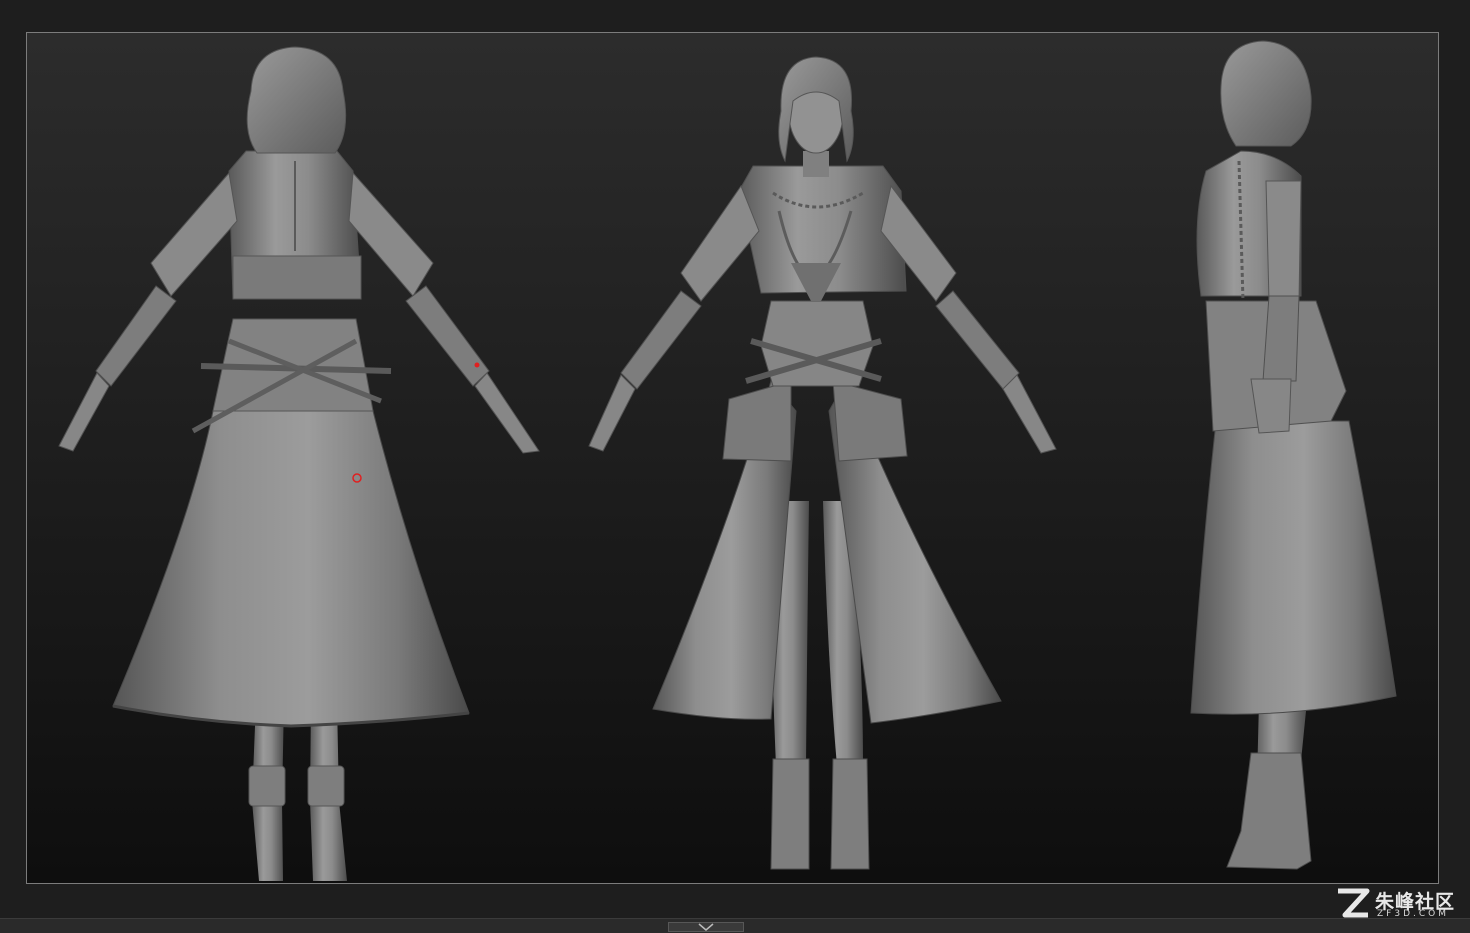  What do you see at coordinates (477, 365) in the screenshot?
I see `selection-marker` at bounding box center [477, 365].